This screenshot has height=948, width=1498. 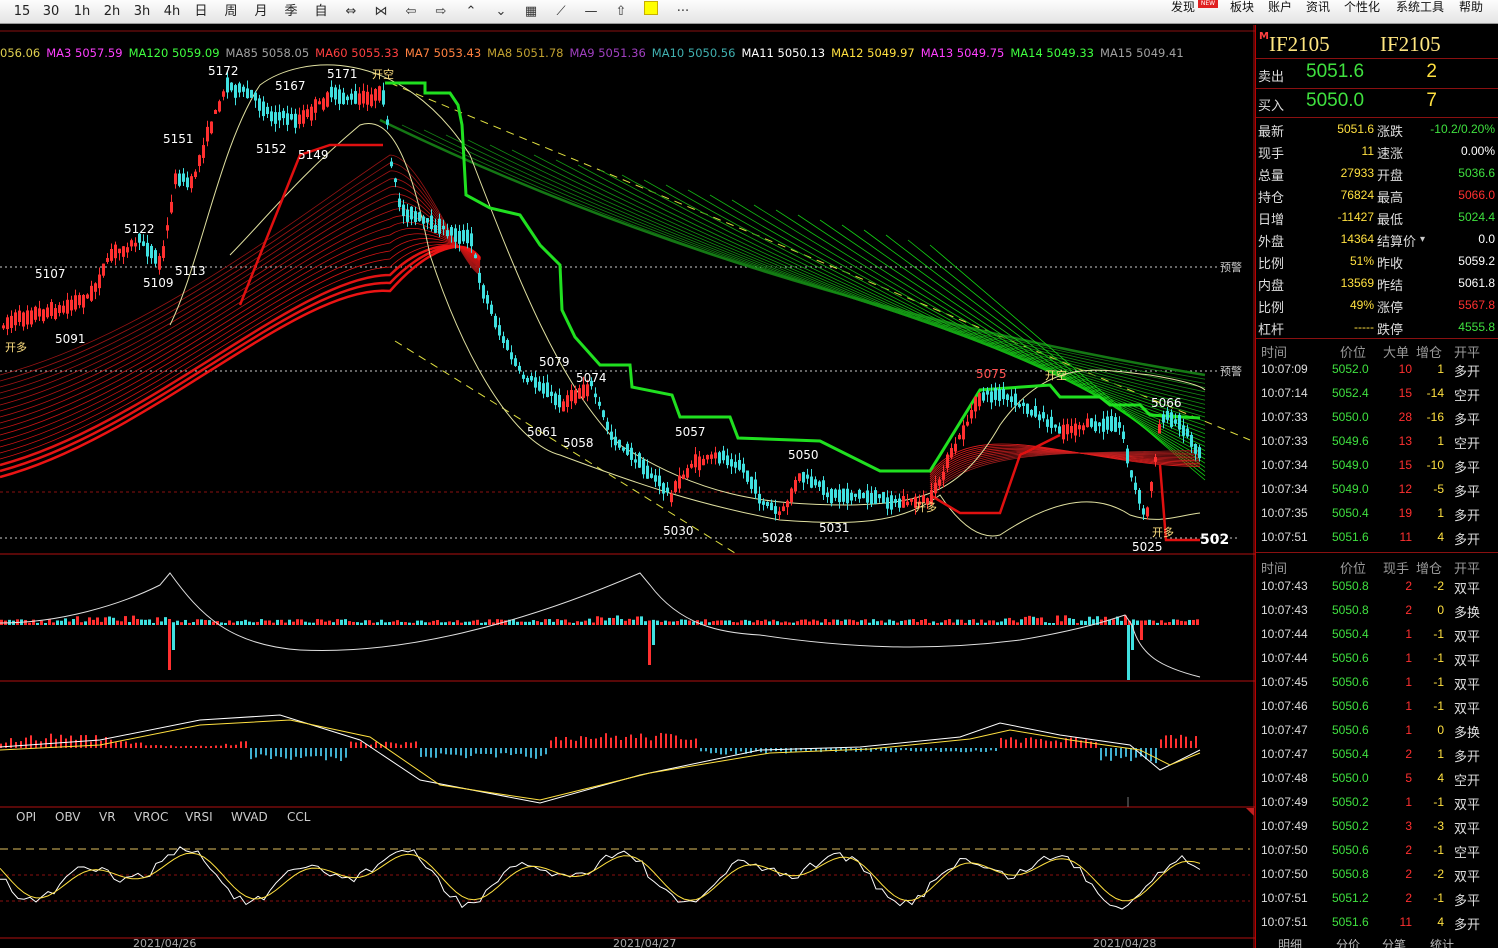 I want to click on period-week: 周, so click(x=231, y=11).